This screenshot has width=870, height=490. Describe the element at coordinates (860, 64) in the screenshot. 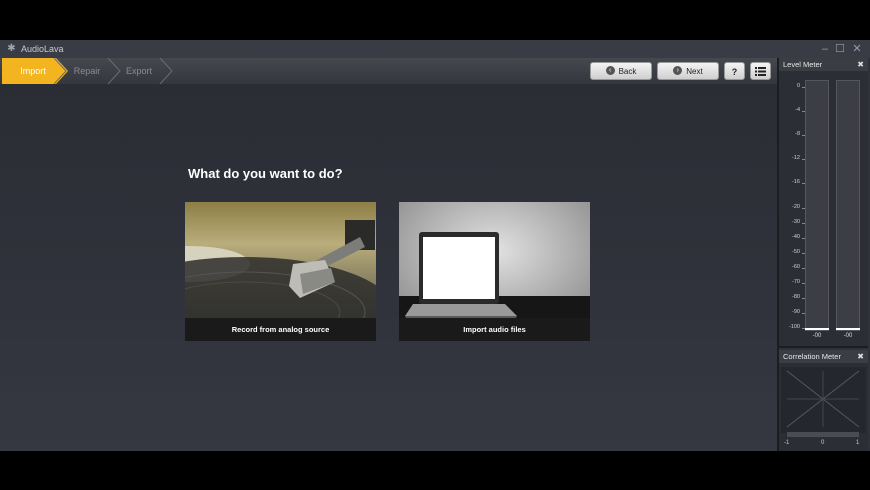

I see `close-level-meter-icon: ✖` at that location.